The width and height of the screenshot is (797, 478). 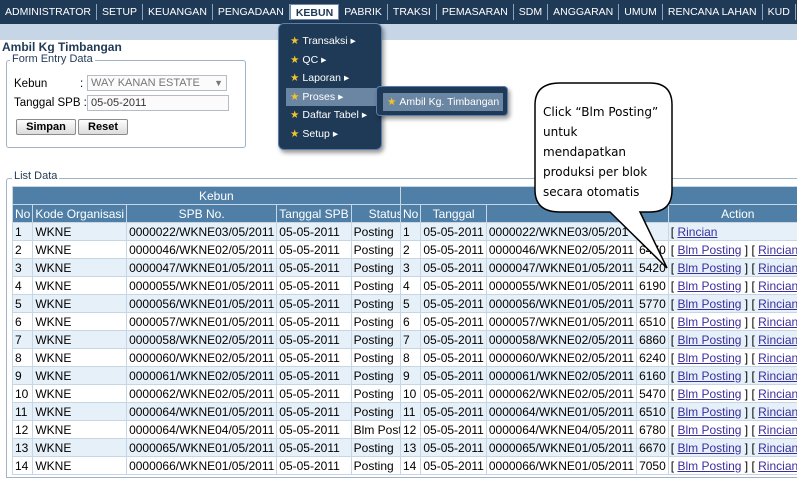 I want to click on top-menu-pabrik: PABRIK, so click(x=363, y=12).